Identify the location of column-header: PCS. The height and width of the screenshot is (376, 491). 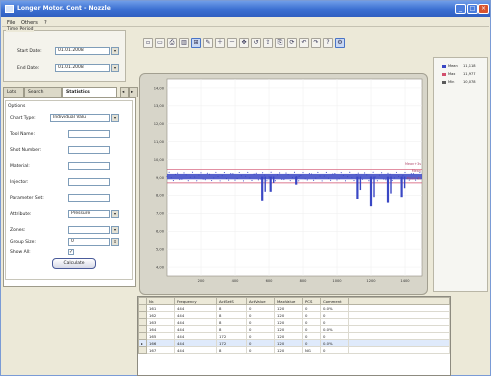
(311, 301).